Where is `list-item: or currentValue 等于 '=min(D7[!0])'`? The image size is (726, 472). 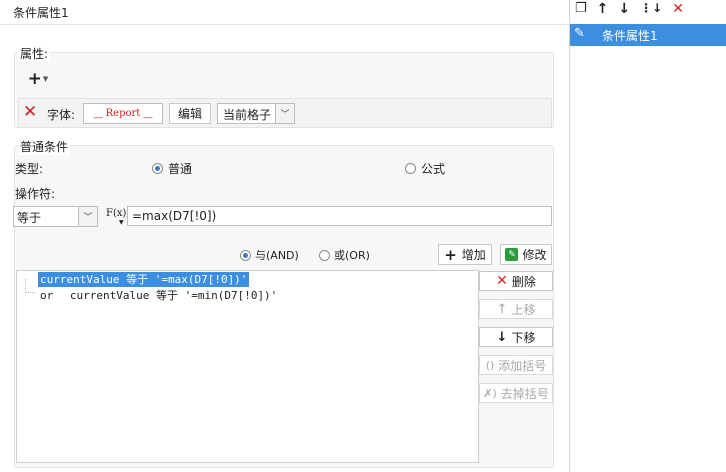
list-item: or currentValue 等于 '=min(D7[!0])' is located at coordinates (158, 295).